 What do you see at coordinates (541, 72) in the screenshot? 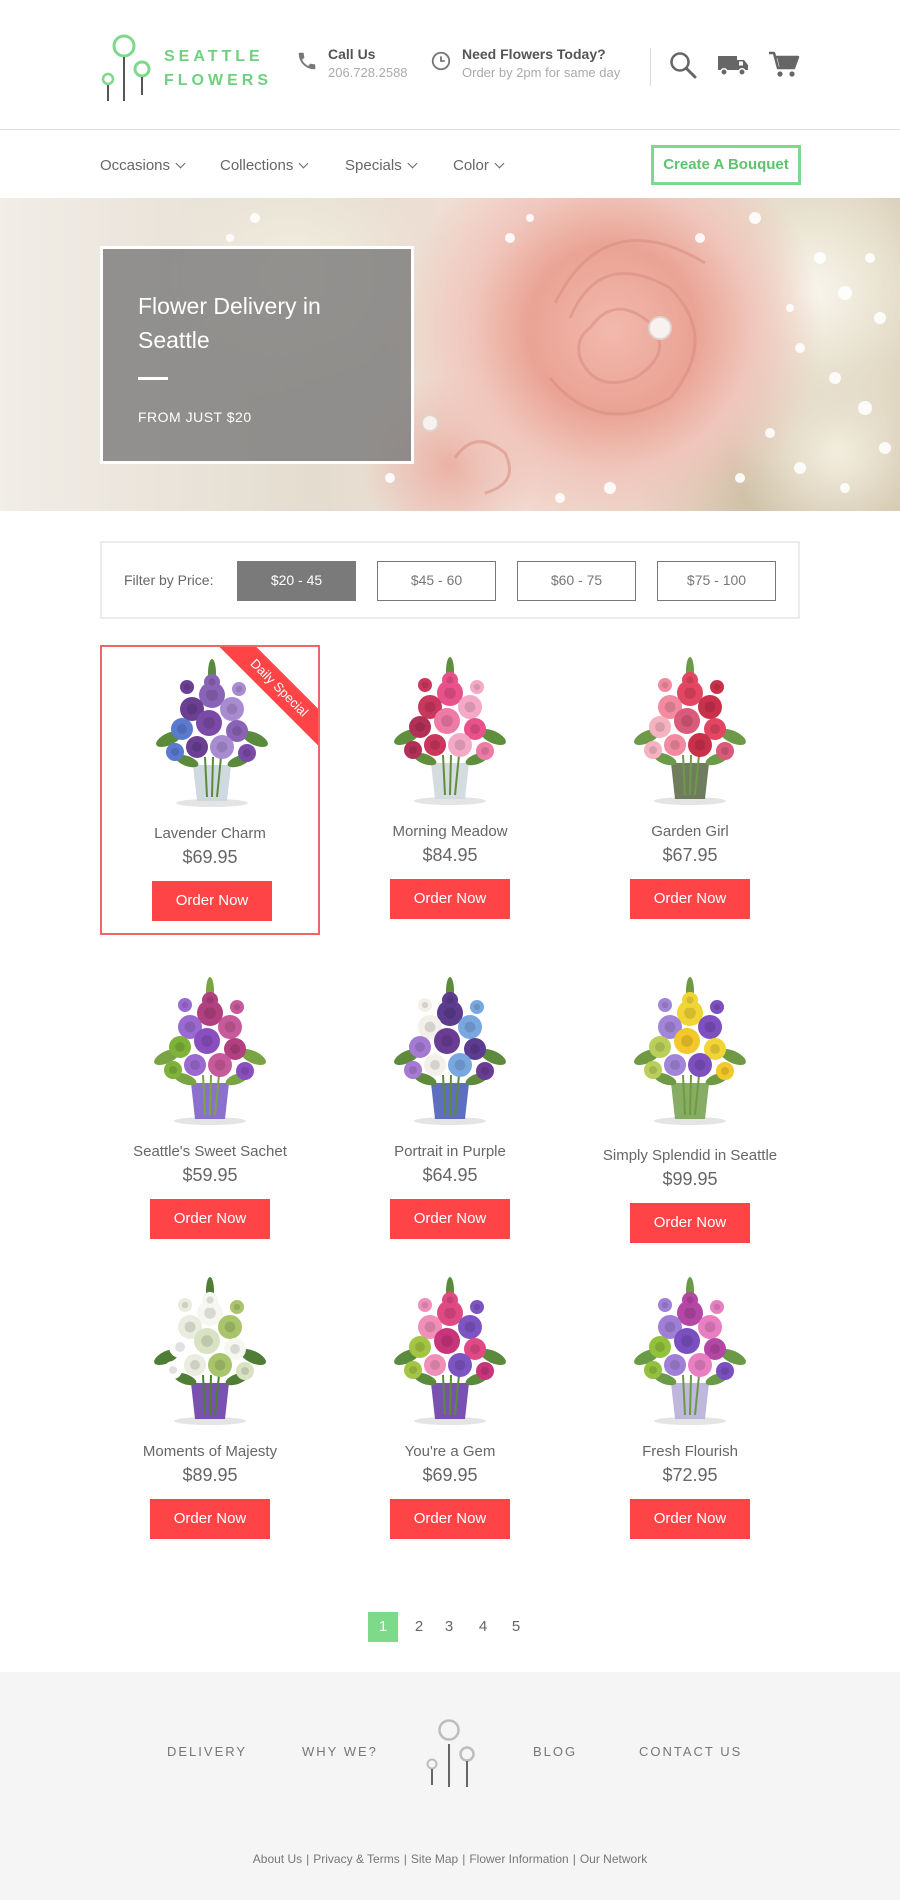
I see `same-day-subtitle: Order by 2pm for same day` at bounding box center [541, 72].